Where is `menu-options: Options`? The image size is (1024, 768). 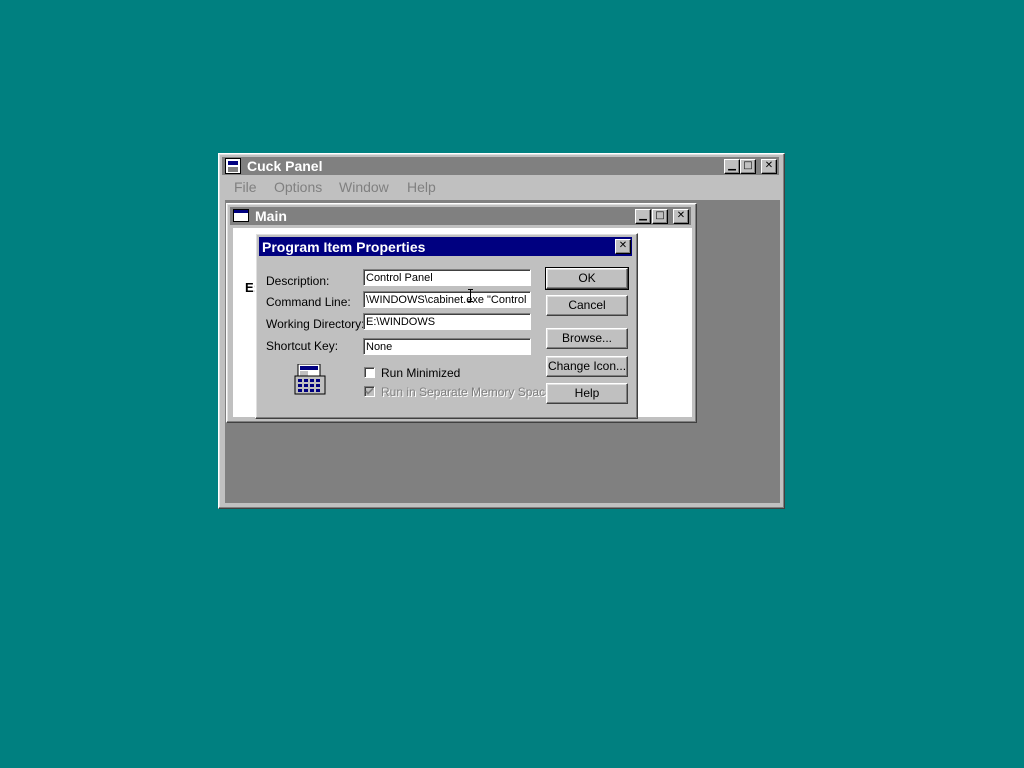
menu-options: Options is located at coordinates (298, 187).